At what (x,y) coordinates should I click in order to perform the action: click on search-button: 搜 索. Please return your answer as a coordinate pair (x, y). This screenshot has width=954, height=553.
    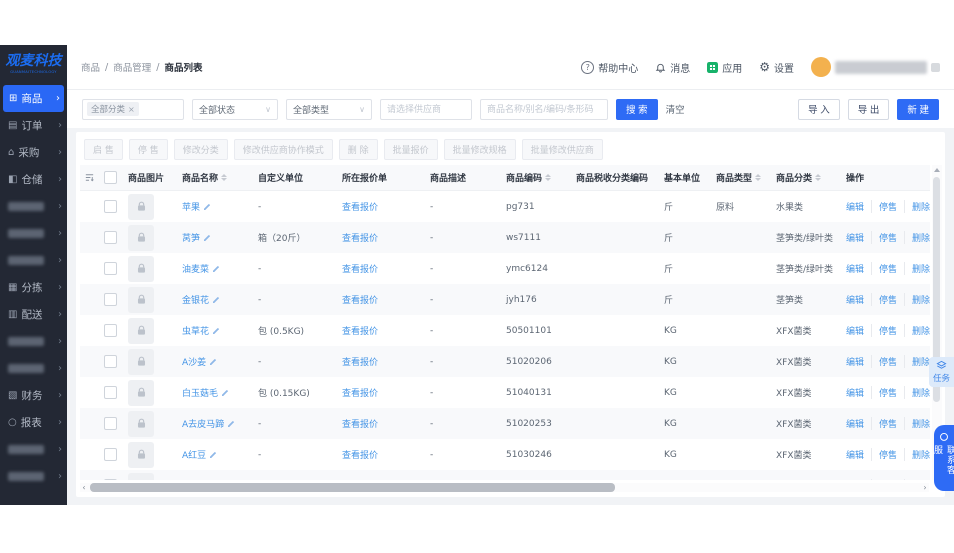
    Looking at the image, I should click on (637, 109).